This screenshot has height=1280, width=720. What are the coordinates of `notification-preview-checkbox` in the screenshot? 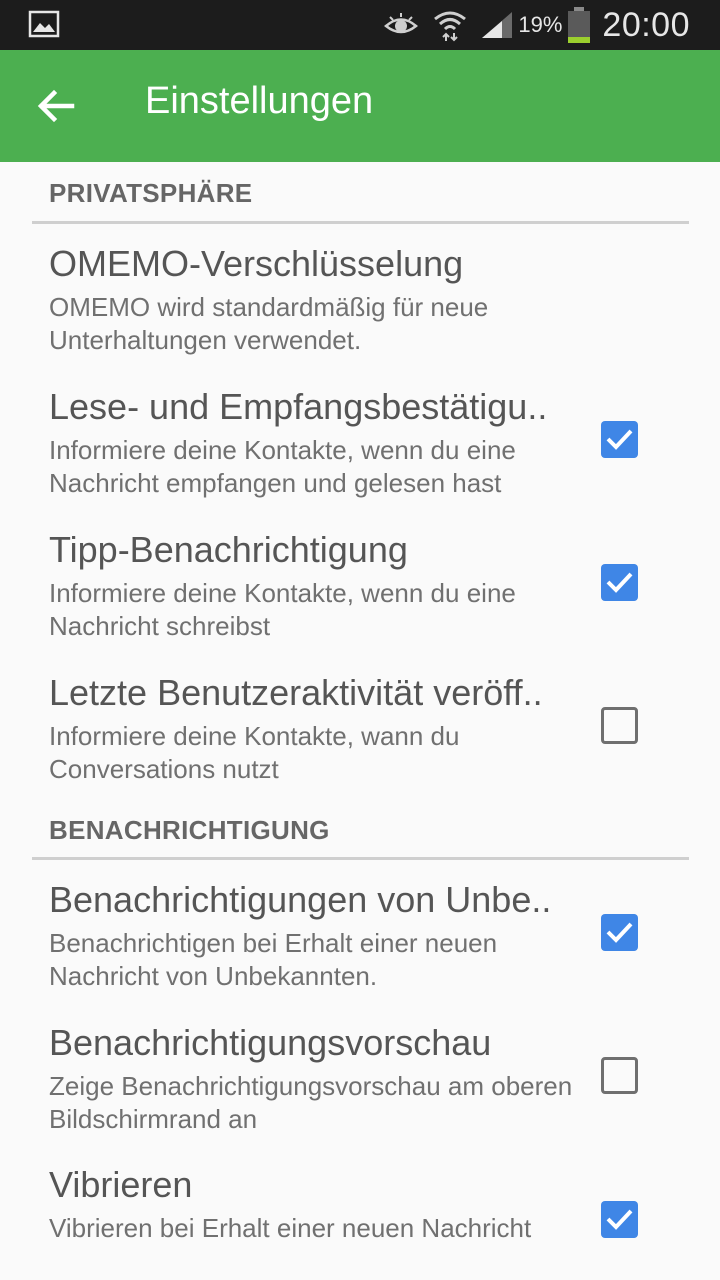 It's located at (619, 1075).